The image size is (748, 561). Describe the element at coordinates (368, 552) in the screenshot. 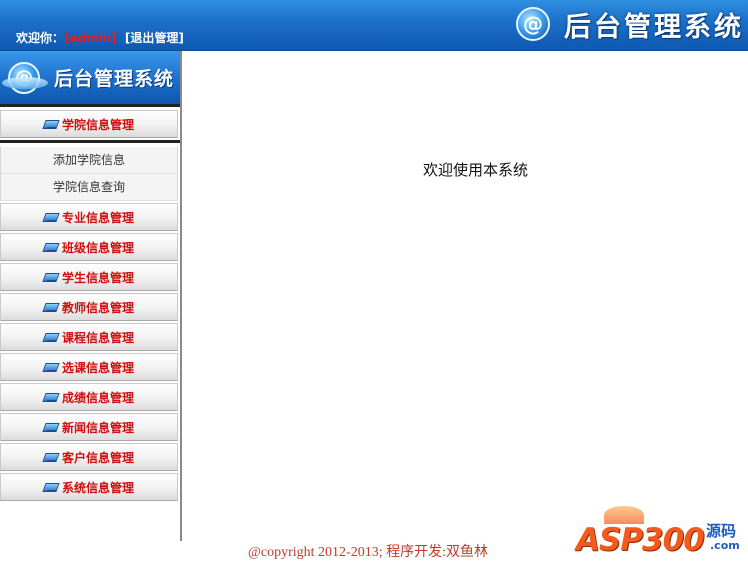

I see `copyright-text: @copyright 2012-2013; 程序开发:双鱼林` at that location.